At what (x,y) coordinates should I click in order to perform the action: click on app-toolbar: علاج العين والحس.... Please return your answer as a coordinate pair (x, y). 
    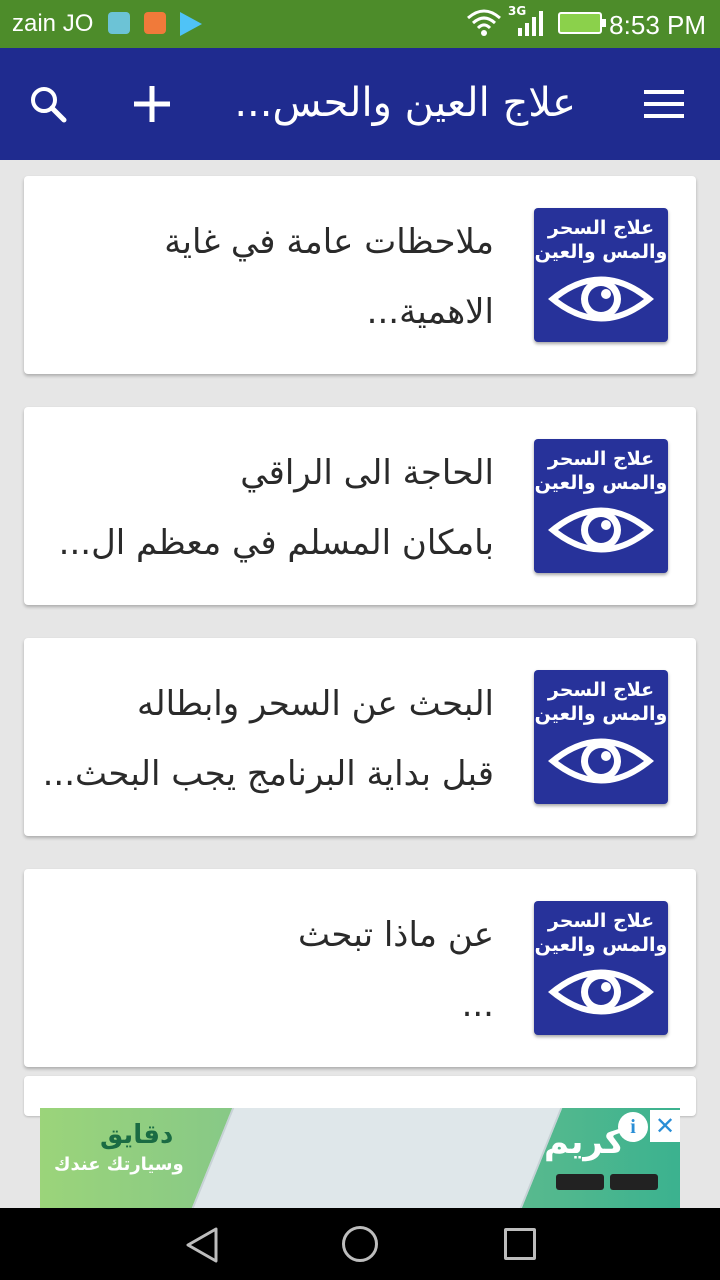
    Looking at the image, I should click on (360, 104).